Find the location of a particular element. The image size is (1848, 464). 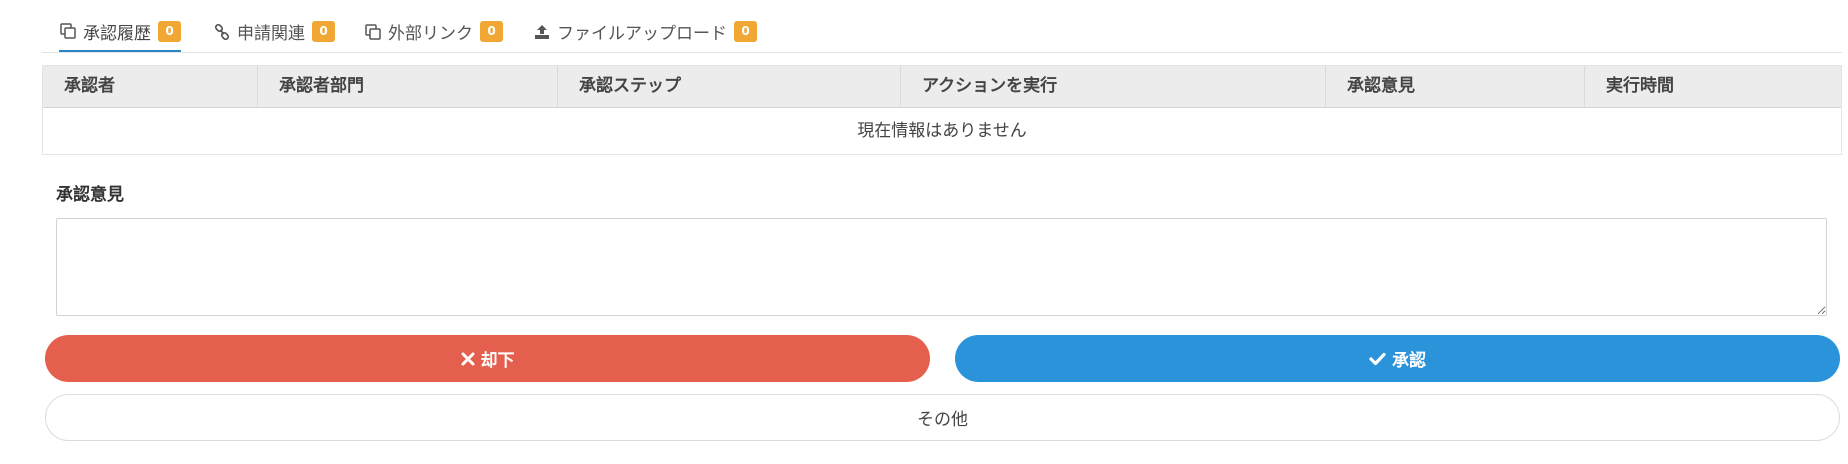

reject-label: 却下 is located at coordinates (497, 361).